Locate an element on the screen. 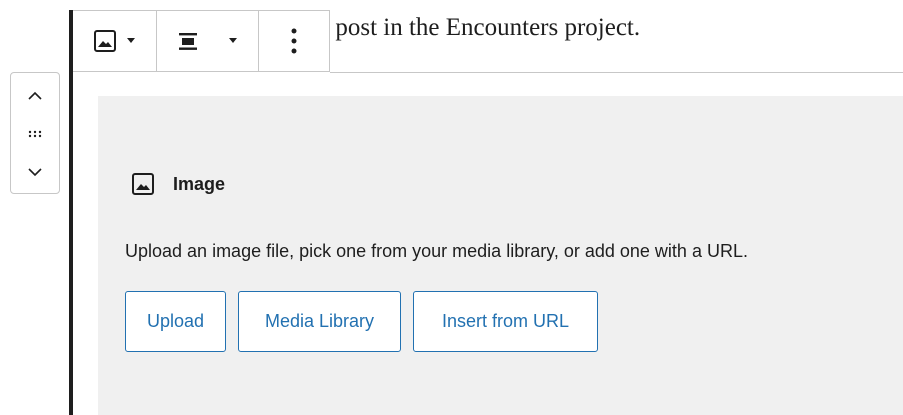 The image size is (903, 415). block-type-switcher is located at coordinates (115, 41).